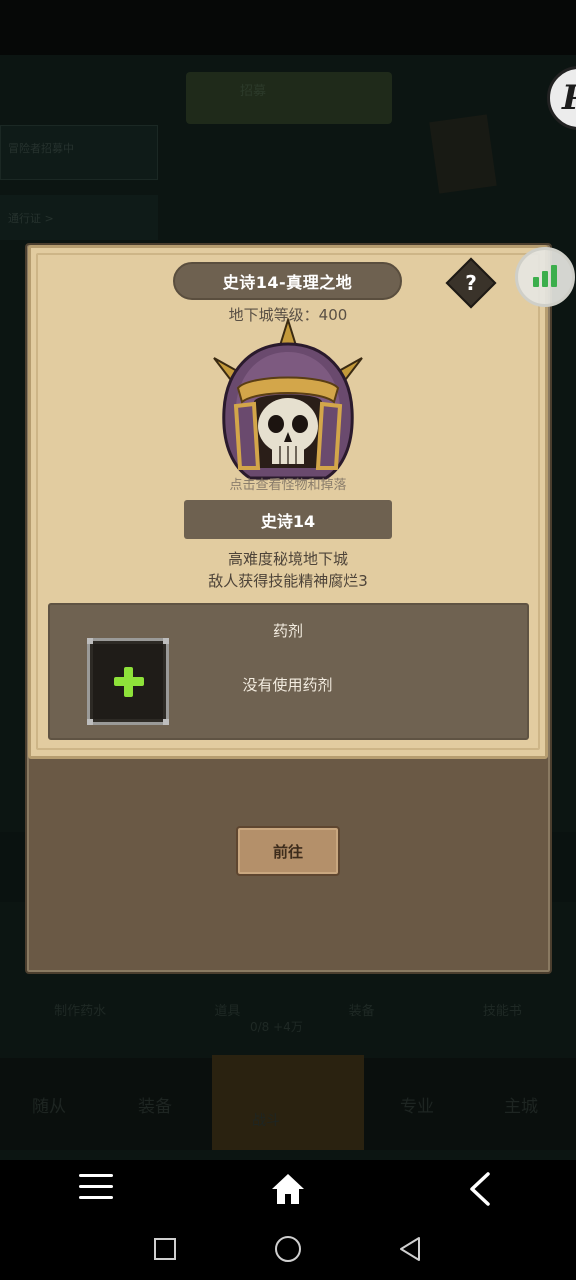 Image resolution: width=576 pixels, height=1280 pixels. What do you see at coordinates (502, 1011) in the screenshot?
I see `background-mid-label: 技能书` at bounding box center [502, 1011].